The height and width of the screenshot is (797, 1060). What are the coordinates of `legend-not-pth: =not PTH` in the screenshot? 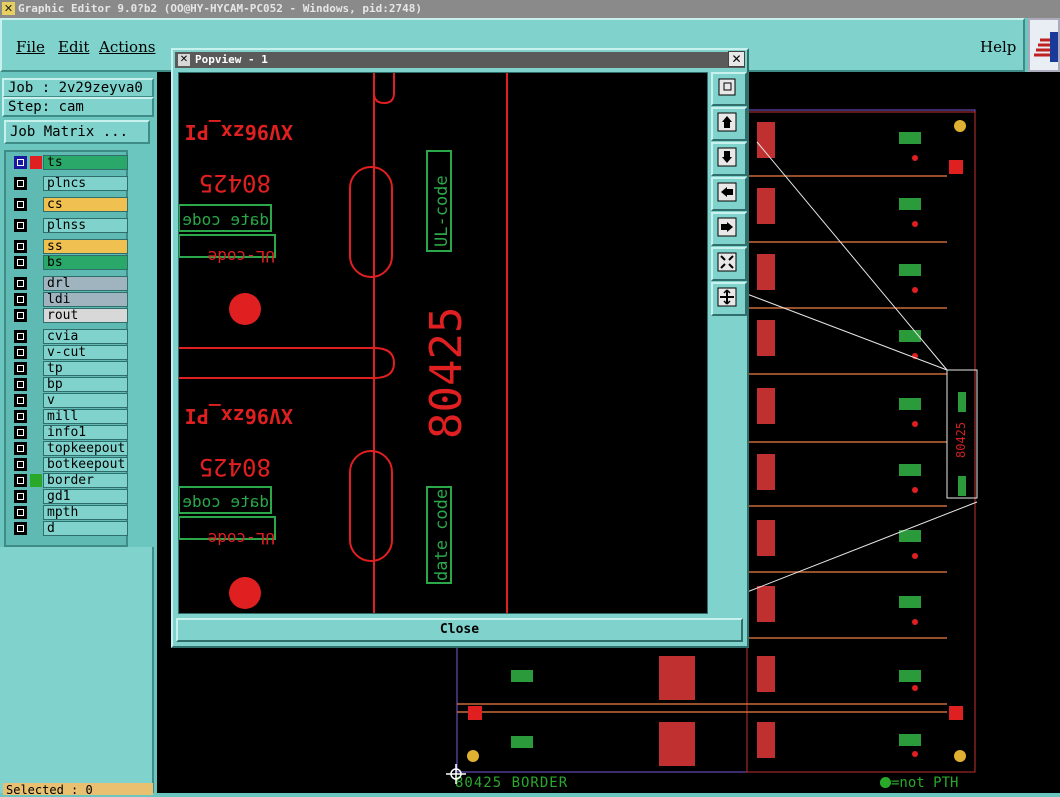 It's located at (919, 783).